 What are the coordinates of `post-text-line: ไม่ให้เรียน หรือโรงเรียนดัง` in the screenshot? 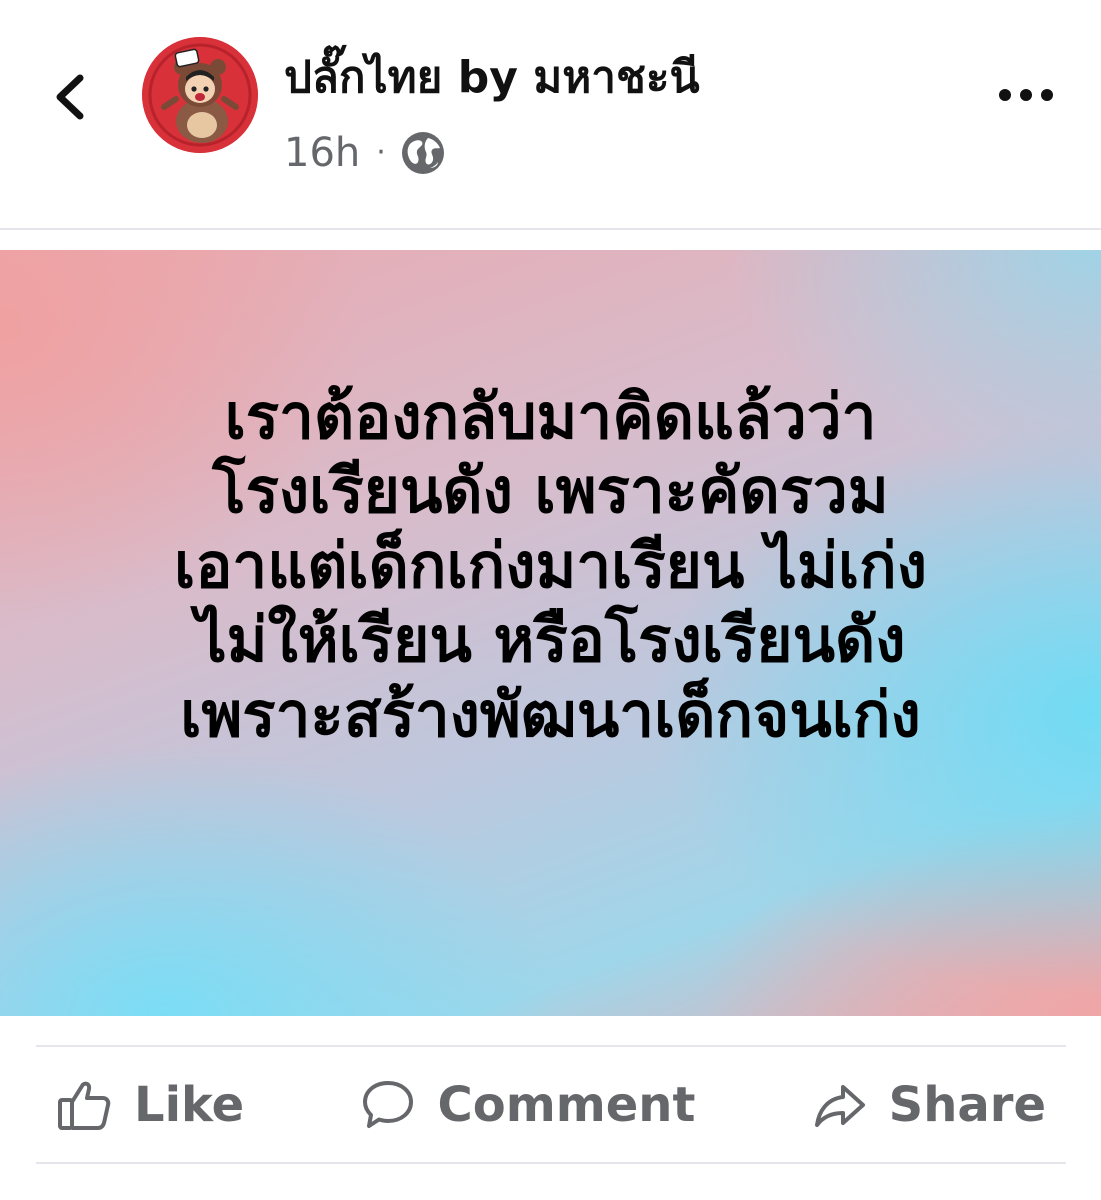 It's located at (550, 640).